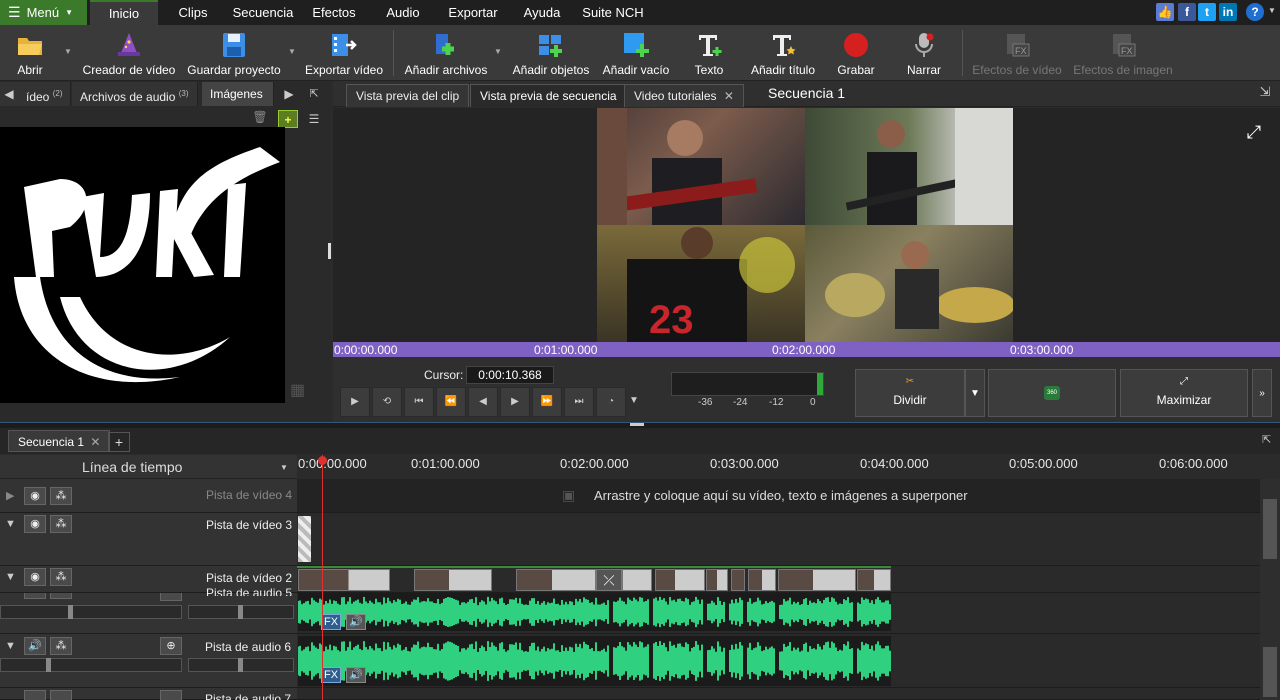 The width and height of the screenshot is (1280, 700). What do you see at coordinates (542, 12) in the screenshot?
I see `tab-ayuda: Ayuda` at bounding box center [542, 12].